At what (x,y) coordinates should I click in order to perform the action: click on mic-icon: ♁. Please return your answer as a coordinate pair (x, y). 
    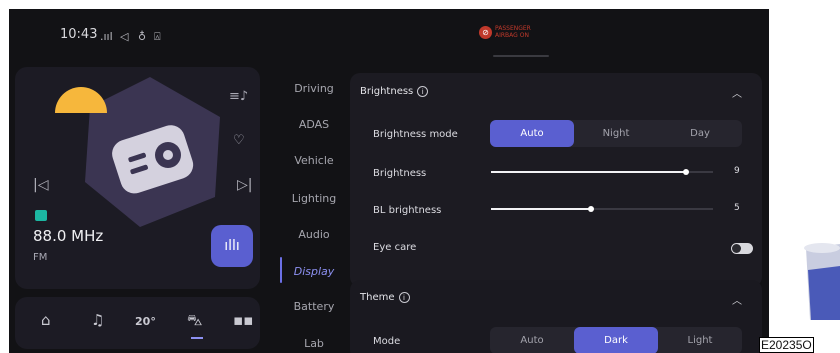
    Looking at the image, I should click on (142, 36).